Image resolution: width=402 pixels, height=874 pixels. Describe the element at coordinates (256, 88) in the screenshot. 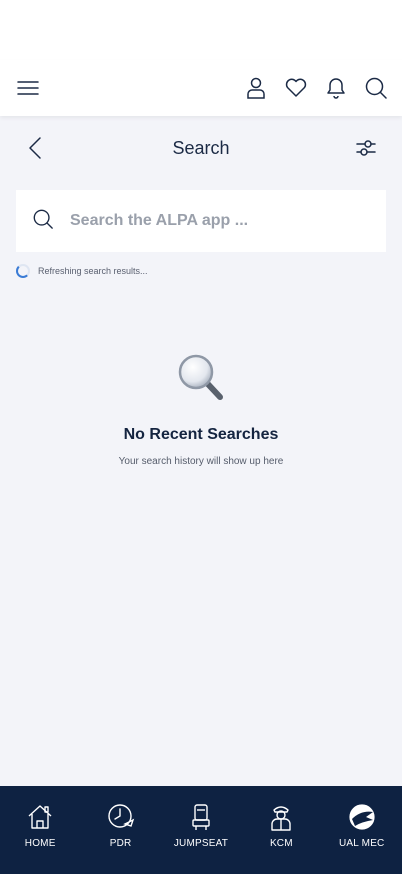

I see `user-icon` at that location.